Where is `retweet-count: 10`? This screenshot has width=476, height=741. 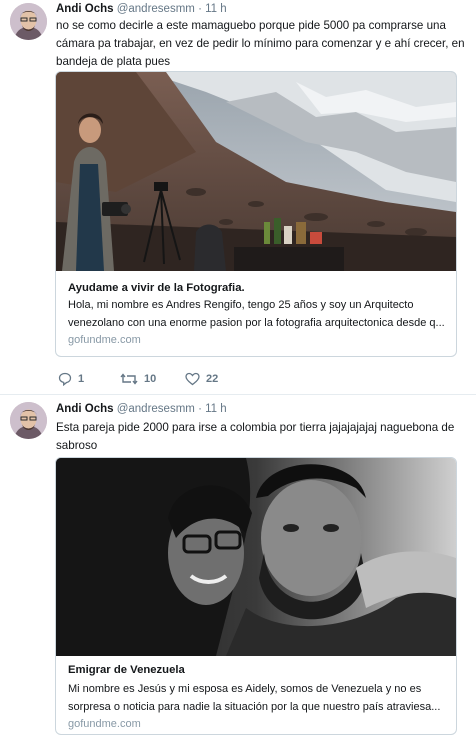 retweet-count: 10 is located at coordinates (150, 379).